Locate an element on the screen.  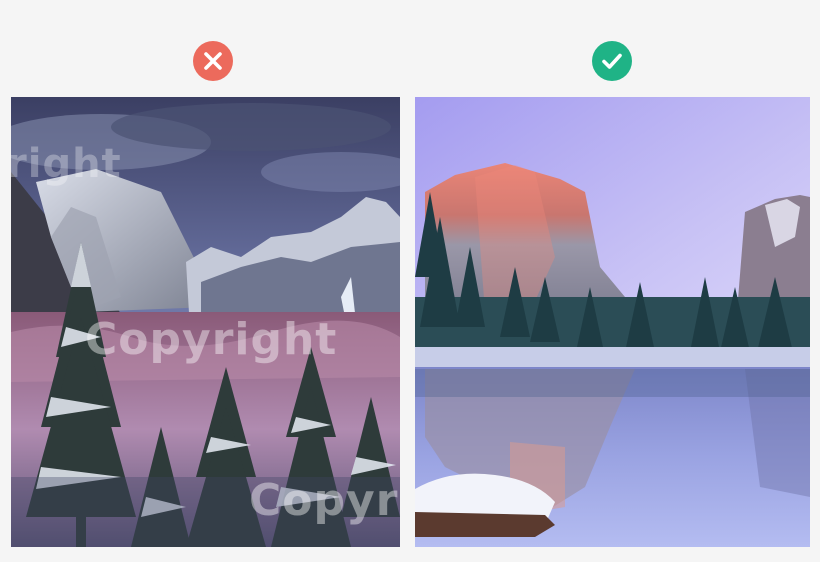
watermark-text: Copyr is located at coordinates (324, 500).